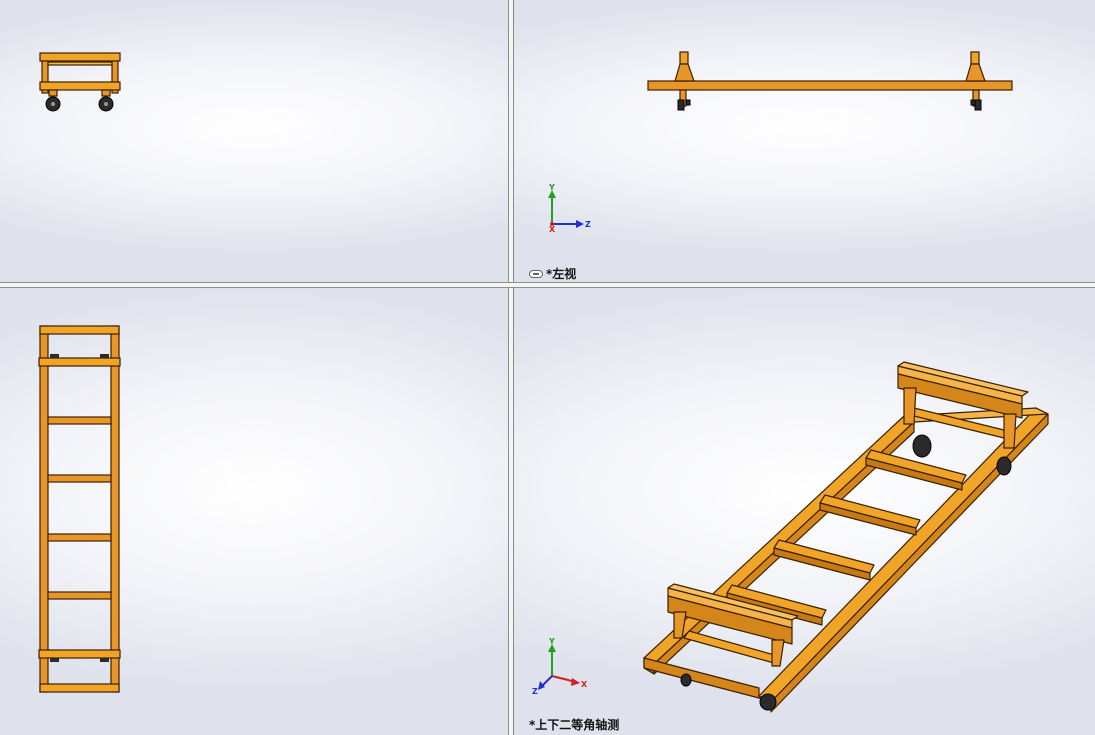 The width and height of the screenshot is (1095, 735). I want to click on axis-label-x-iso: X, so click(584, 684).